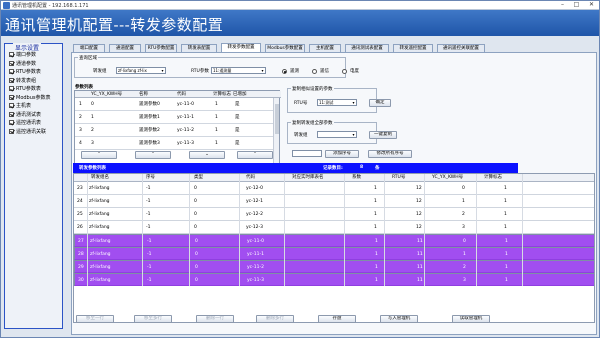  I want to click on tab: Modbus参数配置, so click(285, 48).